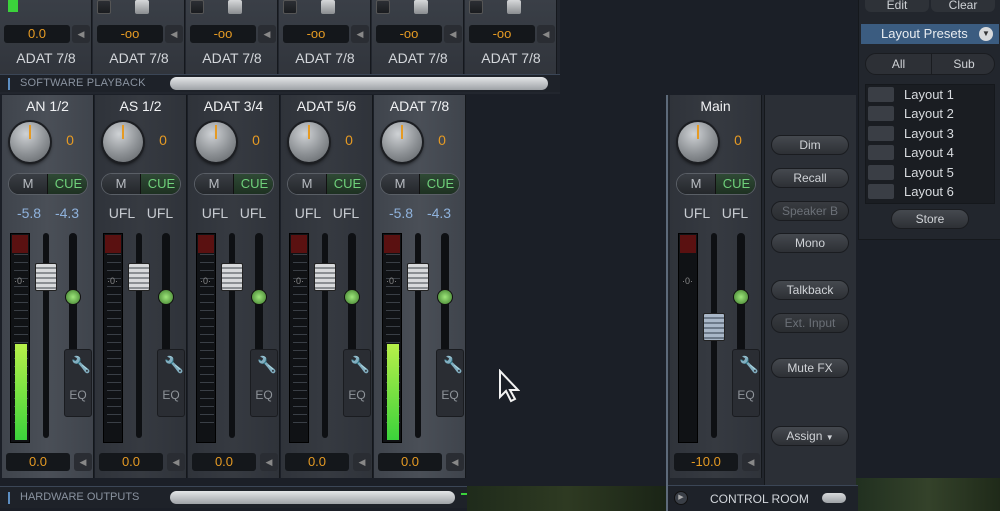 The height and width of the screenshot is (511, 1000). Describe the element at coordinates (810, 323) in the screenshot. I see `ext-input-button: Ext. Input` at that location.